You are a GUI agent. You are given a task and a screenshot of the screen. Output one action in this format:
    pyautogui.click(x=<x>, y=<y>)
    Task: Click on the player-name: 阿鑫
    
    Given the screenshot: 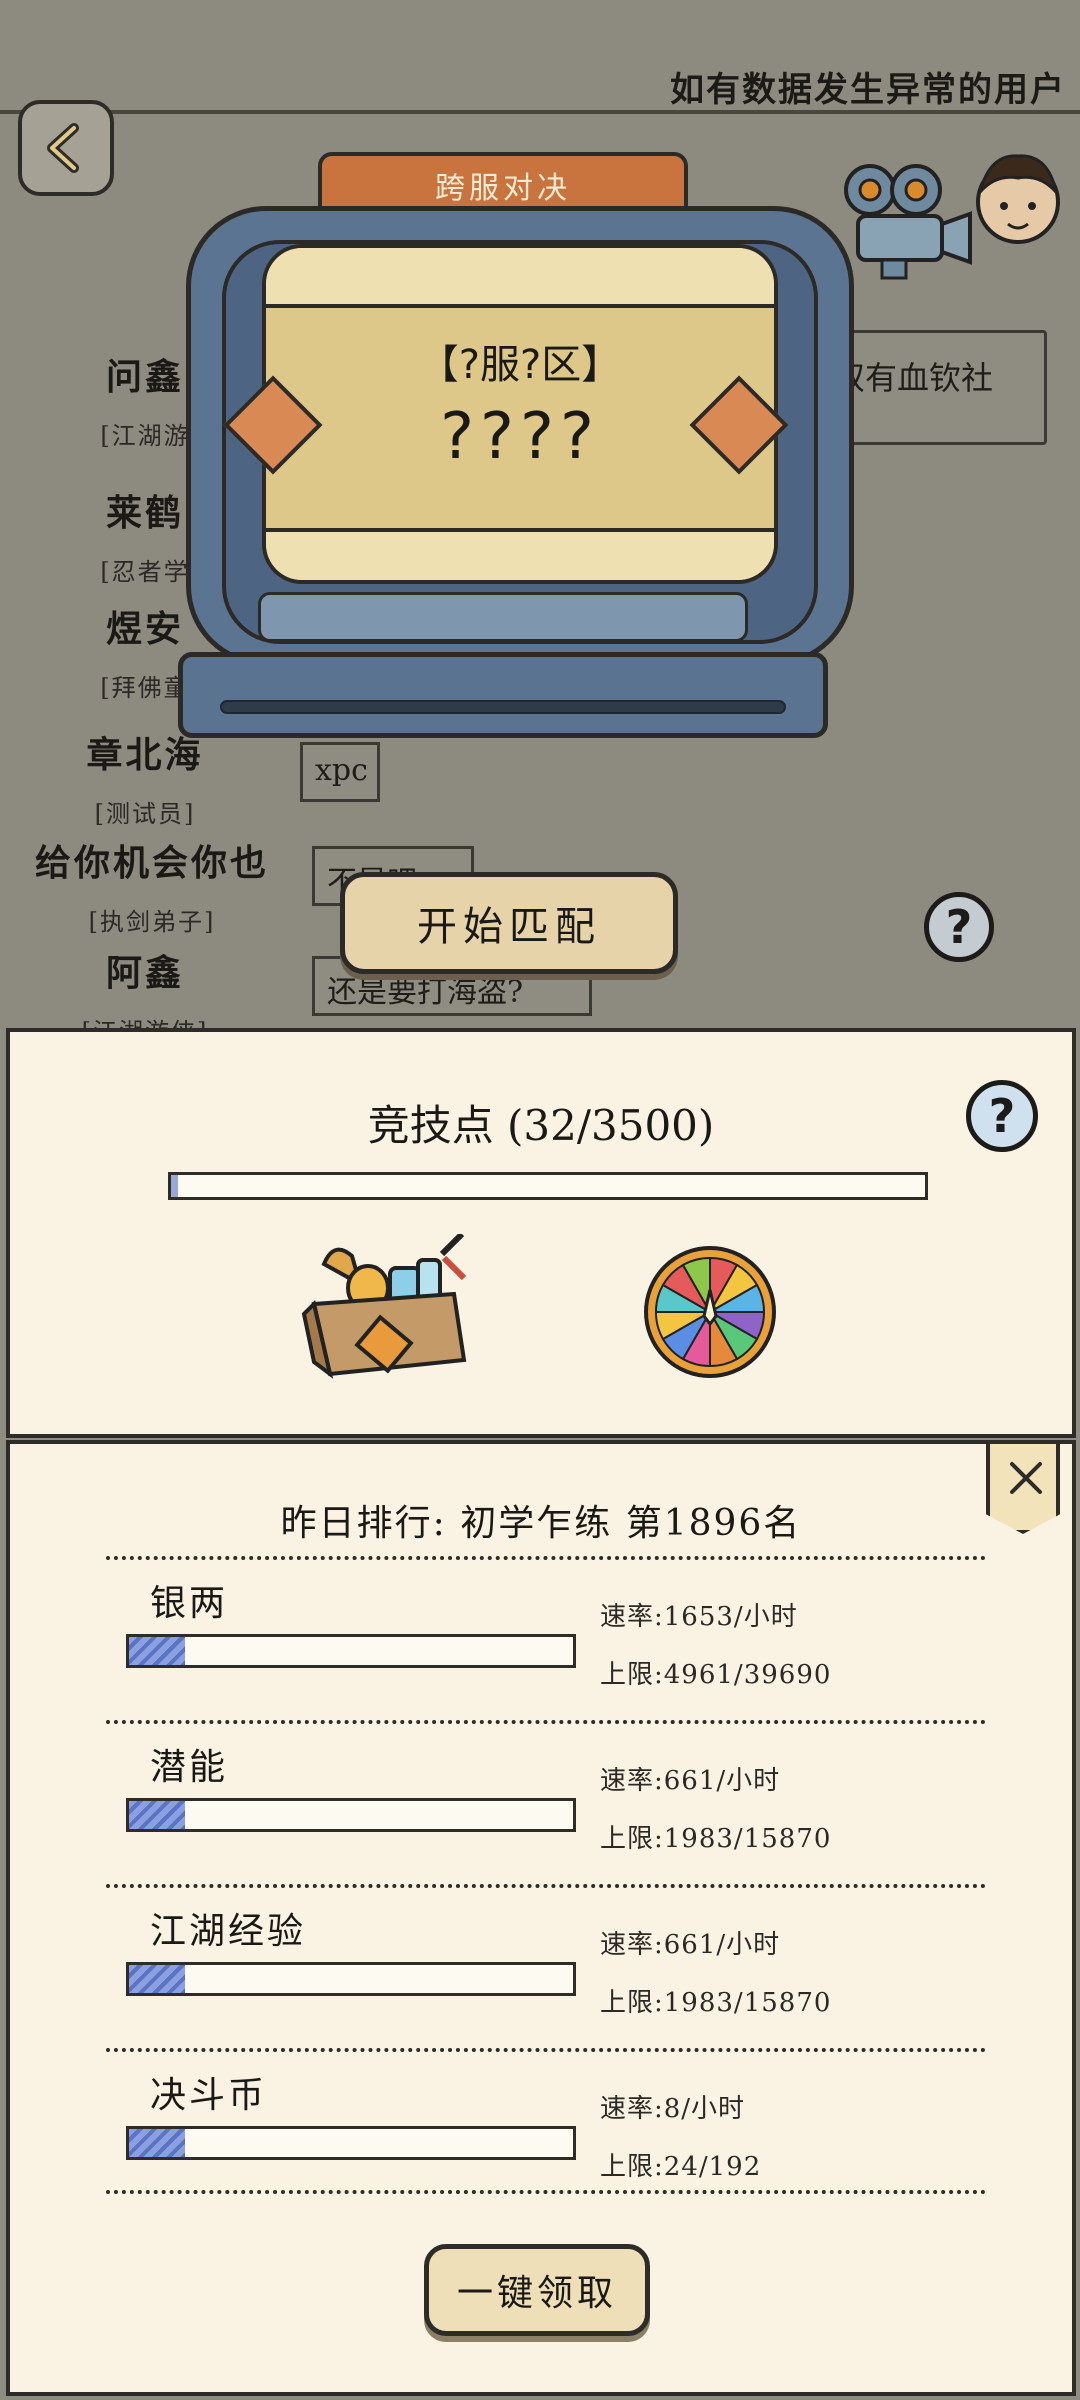 What is the action you would take?
    pyautogui.click(x=144, y=973)
    